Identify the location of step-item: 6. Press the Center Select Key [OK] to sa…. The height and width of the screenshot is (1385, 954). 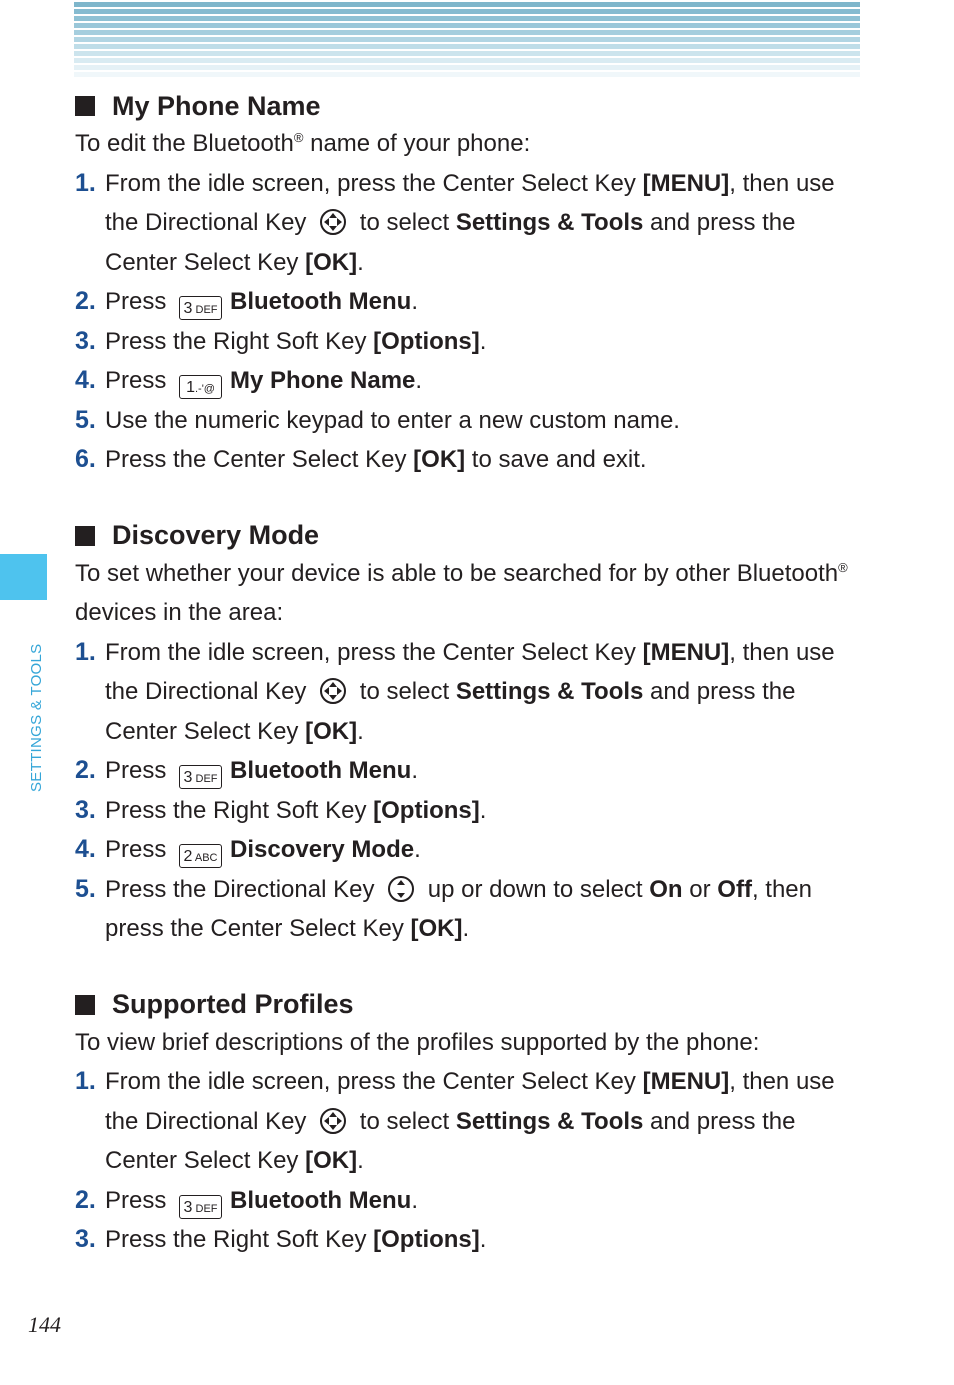
(361, 459).